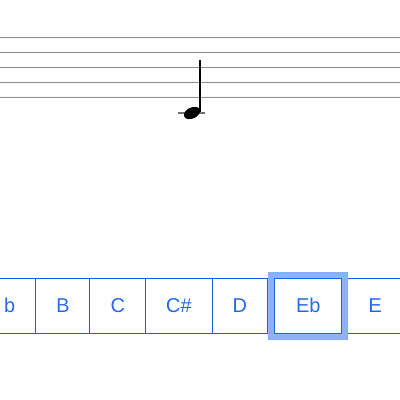  What do you see at coordinates (118, 306) in the screenshot?
I see `note-key: C` at bounding box center [118, 306].